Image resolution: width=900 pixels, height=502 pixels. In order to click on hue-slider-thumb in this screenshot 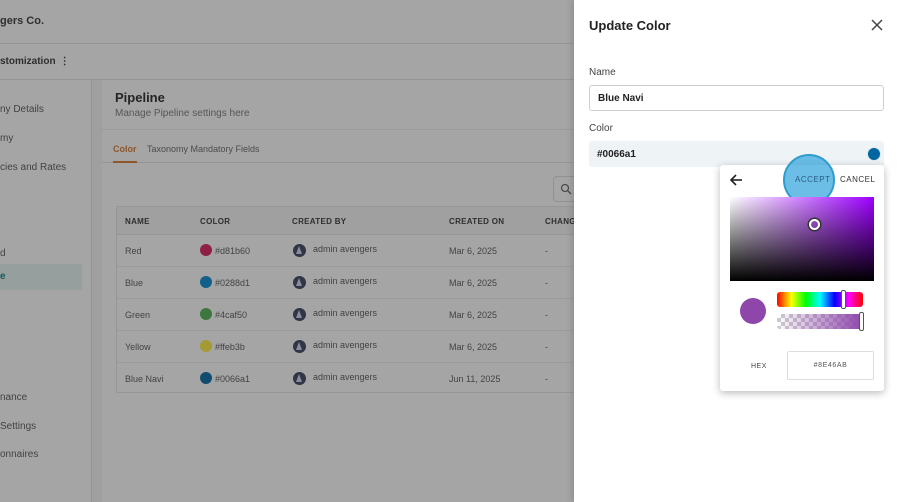, I will do `click(843, 299)`.